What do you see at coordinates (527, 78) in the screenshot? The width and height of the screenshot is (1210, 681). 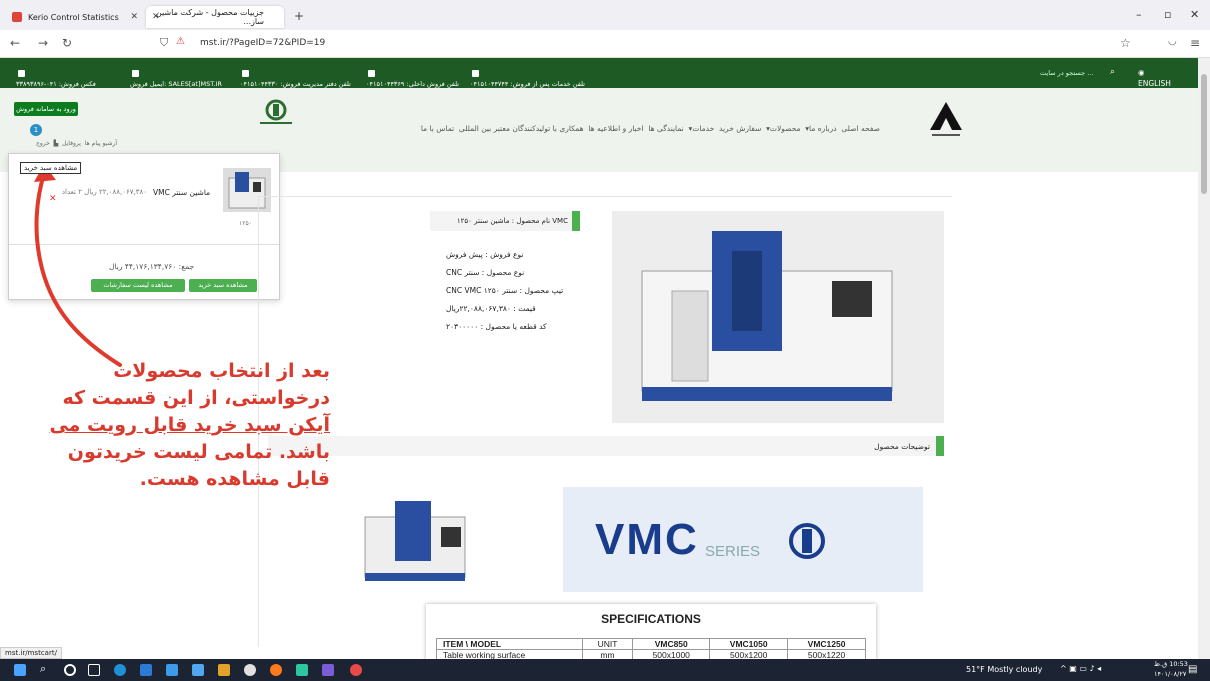 I see `after-sales-phone: تلفن خدمات پس از فروش: ۰۴۱۵۱۰۴۴۷۴۴` at bounding box center [527, 78].